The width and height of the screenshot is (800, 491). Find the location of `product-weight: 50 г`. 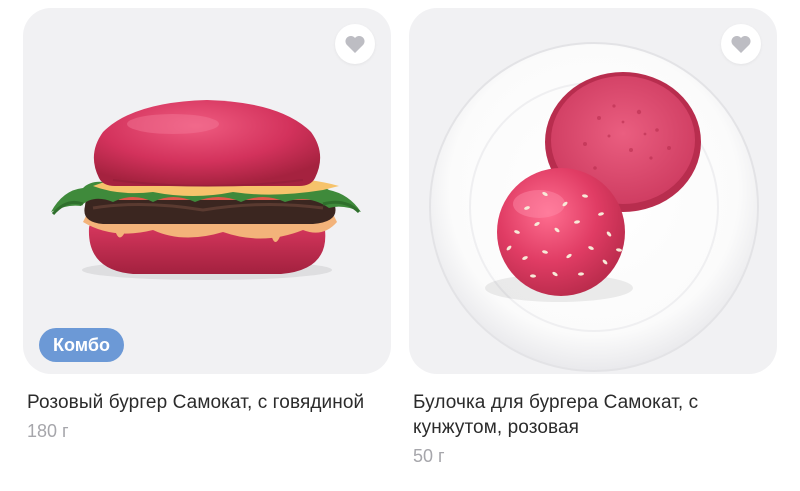

product-weight: 50 г is located at coordinates (429, 456).